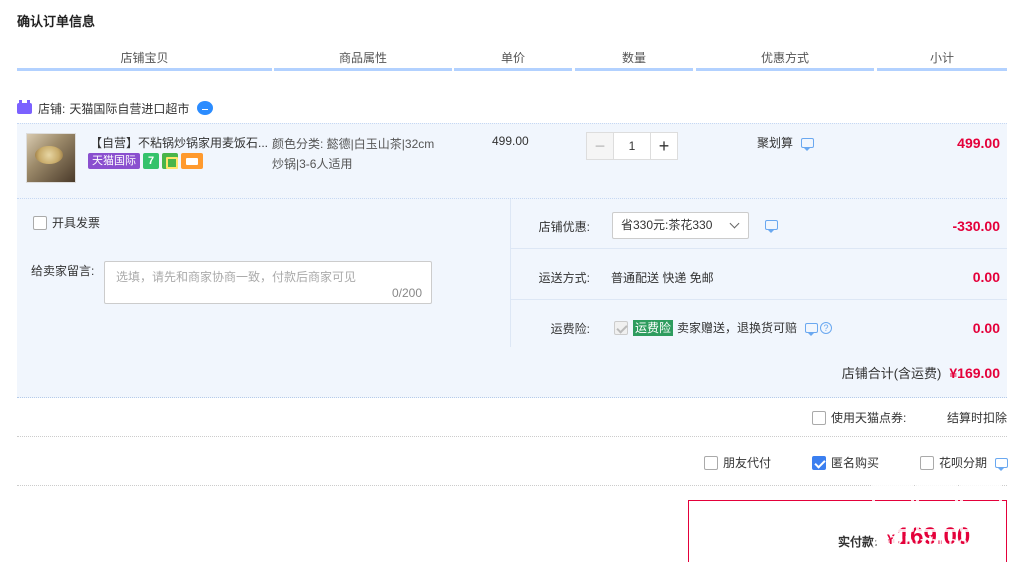 The image size is (1019, 562). Describe the element at coordinates (564, 278) in the screenshot. I see `shipping-label: 运送方式:` at that location.